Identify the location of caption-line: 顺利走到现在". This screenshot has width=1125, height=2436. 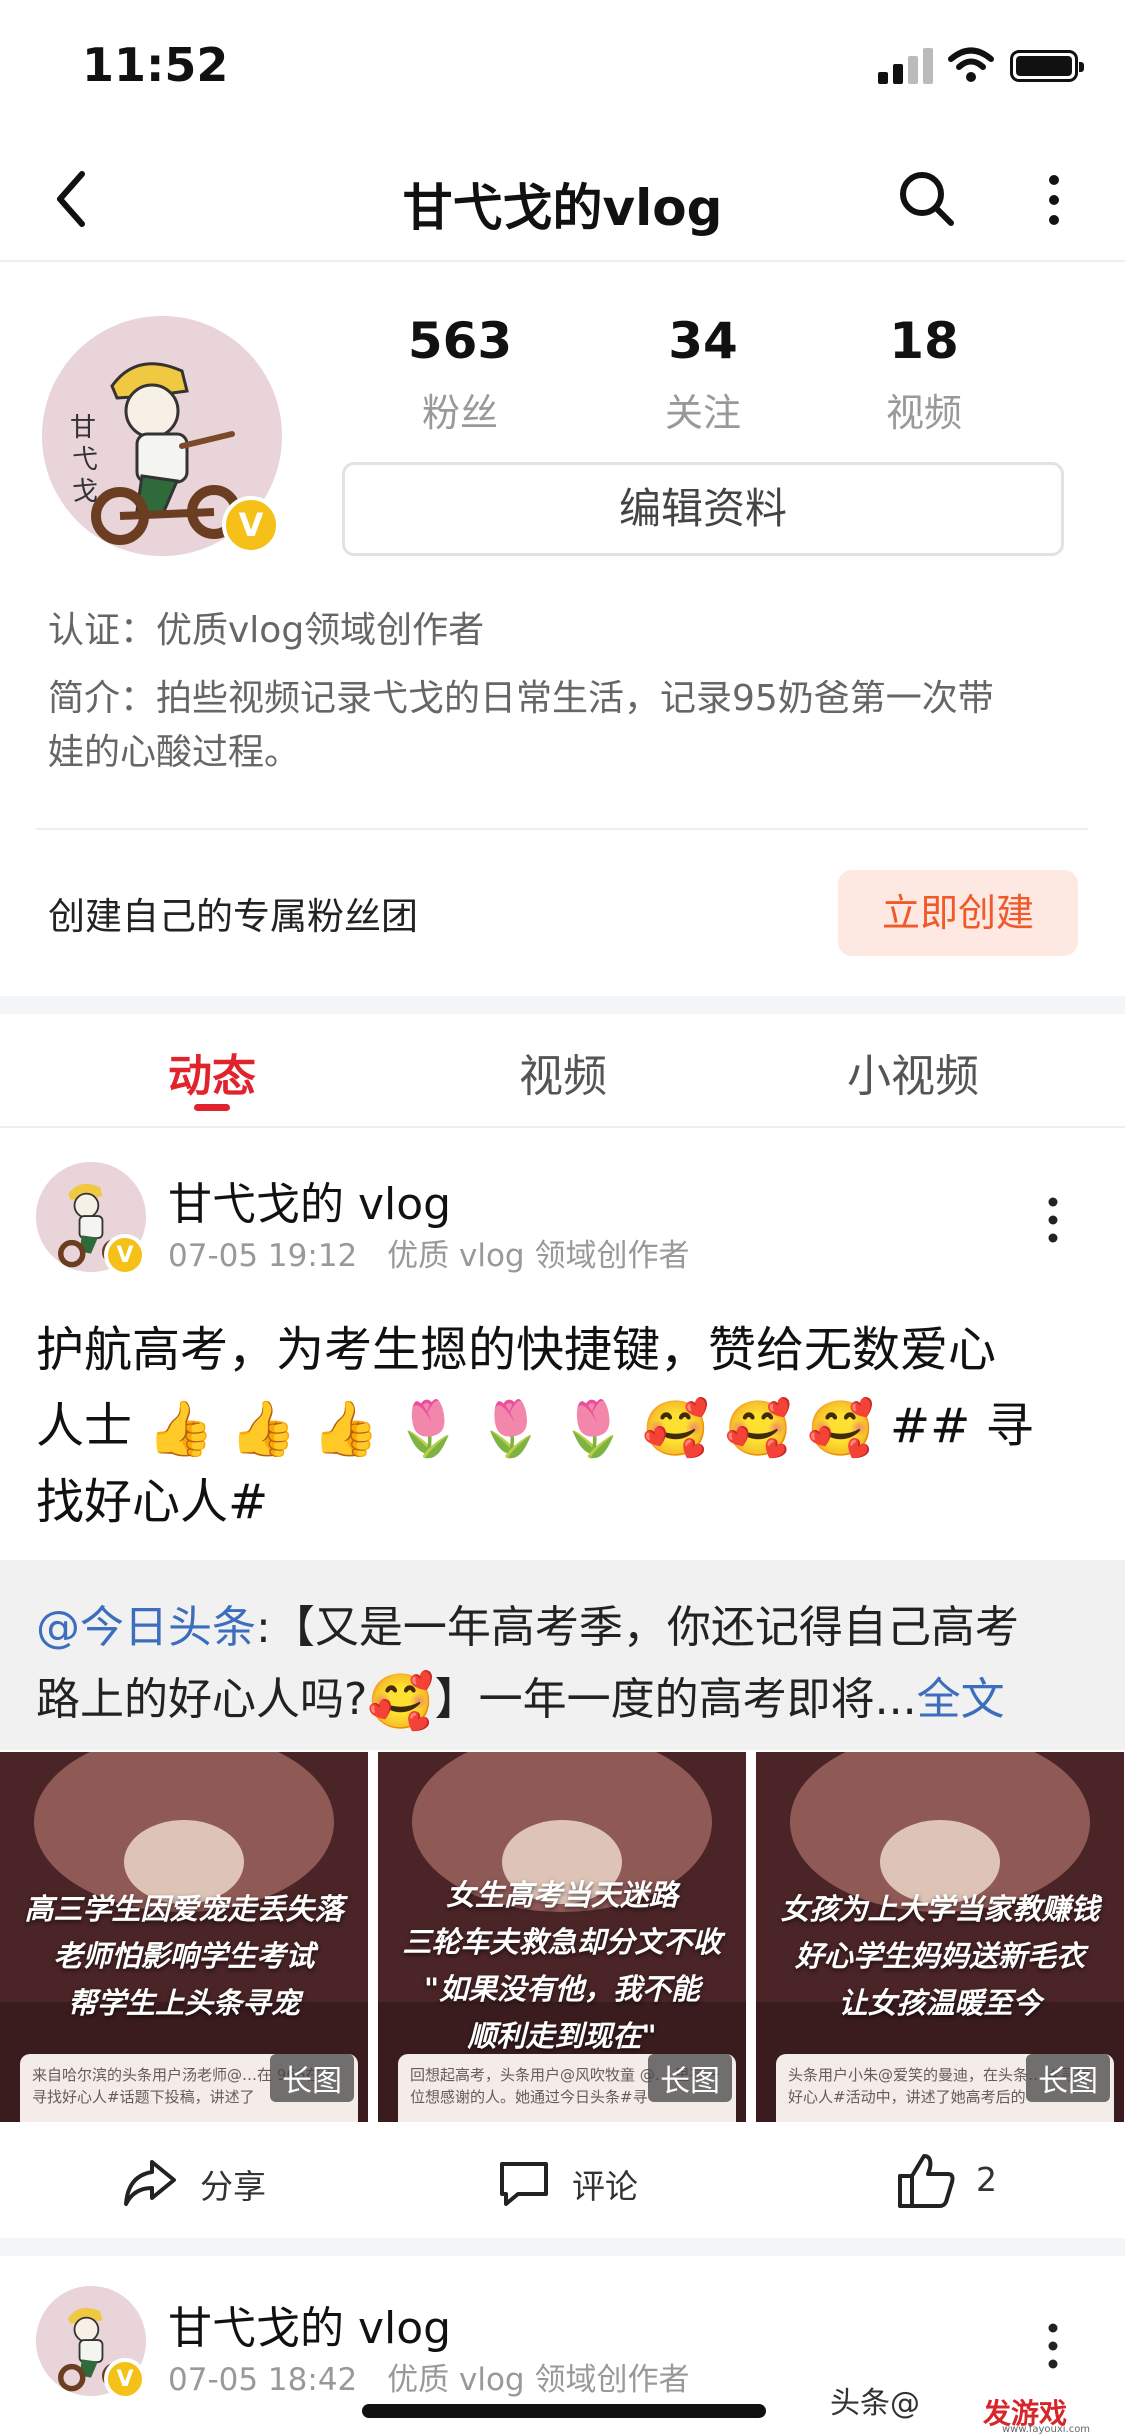
(562, 2036).